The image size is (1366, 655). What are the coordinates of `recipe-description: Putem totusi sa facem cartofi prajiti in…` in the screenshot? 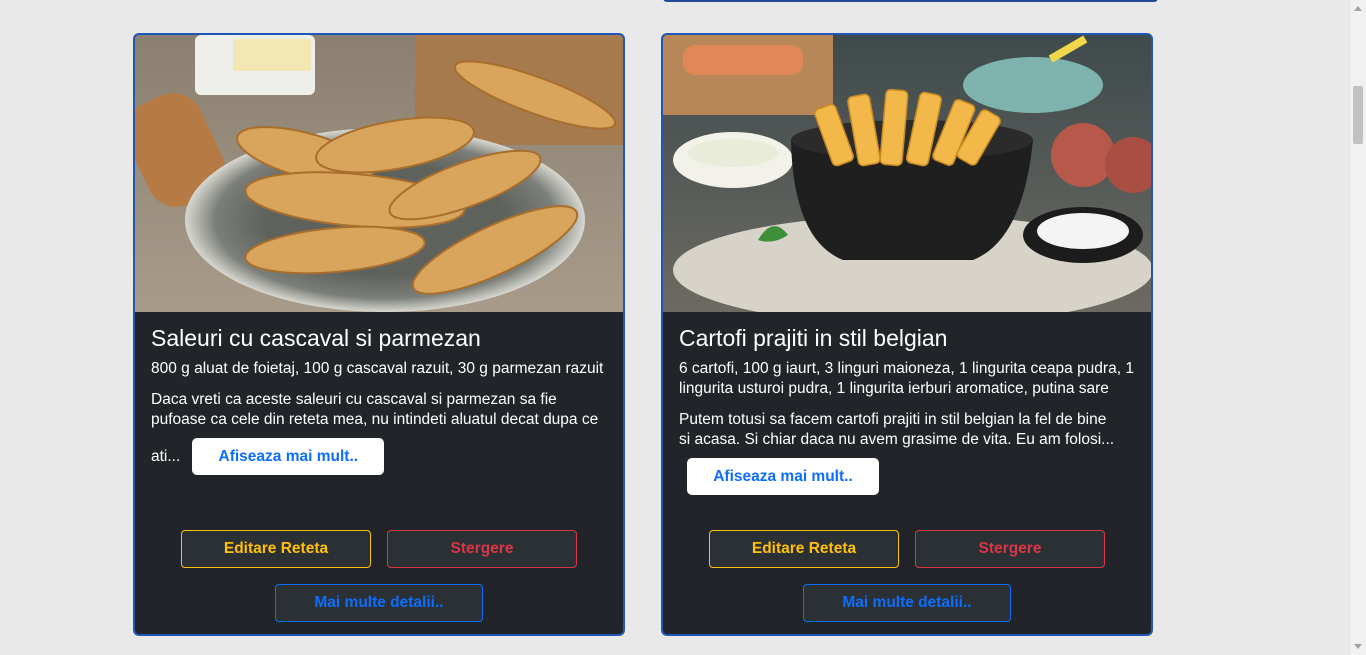 It's located at (908, 430).